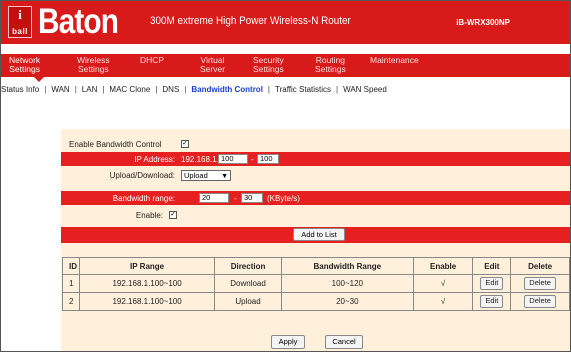  What do you see at coordinates (252, 159) in the screenshot?
I see `ip-range-dash: -` at bounding box center [252, 159].